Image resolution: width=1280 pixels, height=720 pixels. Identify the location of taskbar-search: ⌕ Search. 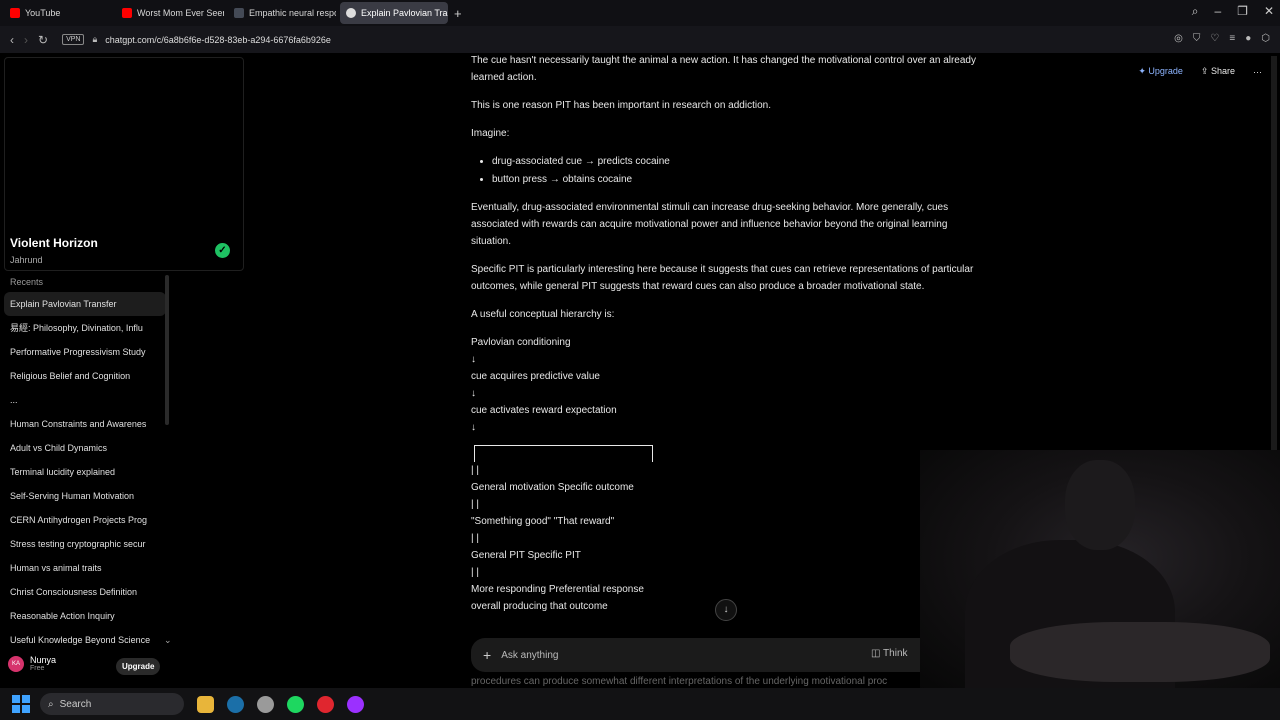
(112, 704).